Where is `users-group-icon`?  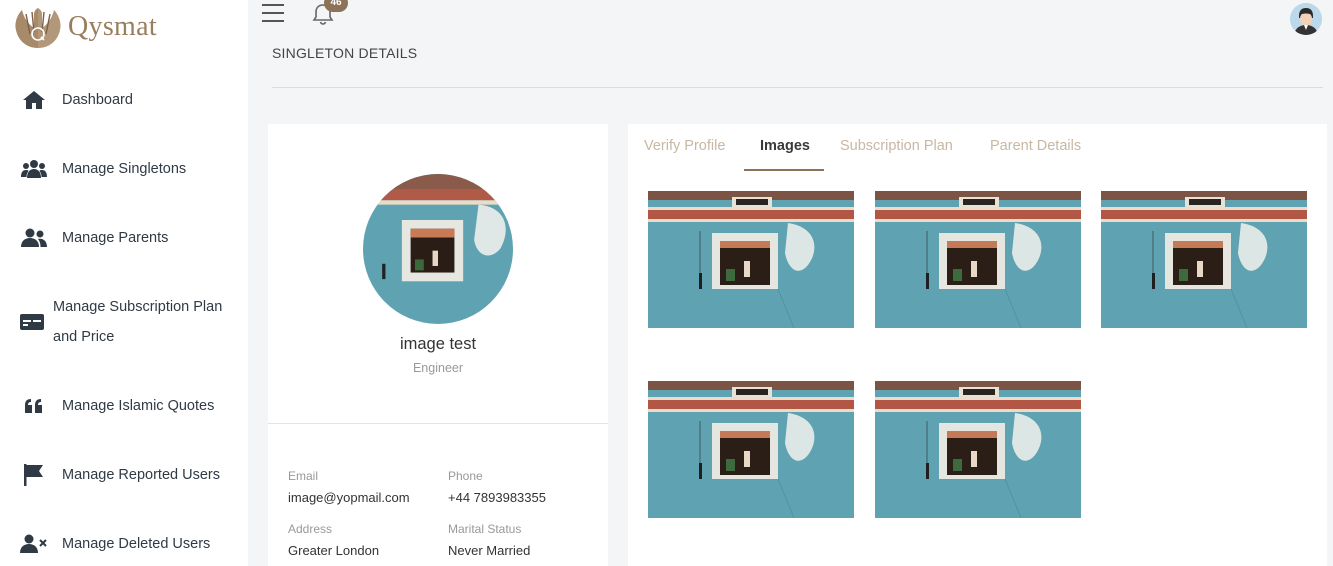
users-group-icon is located at coordinates (34, 169).